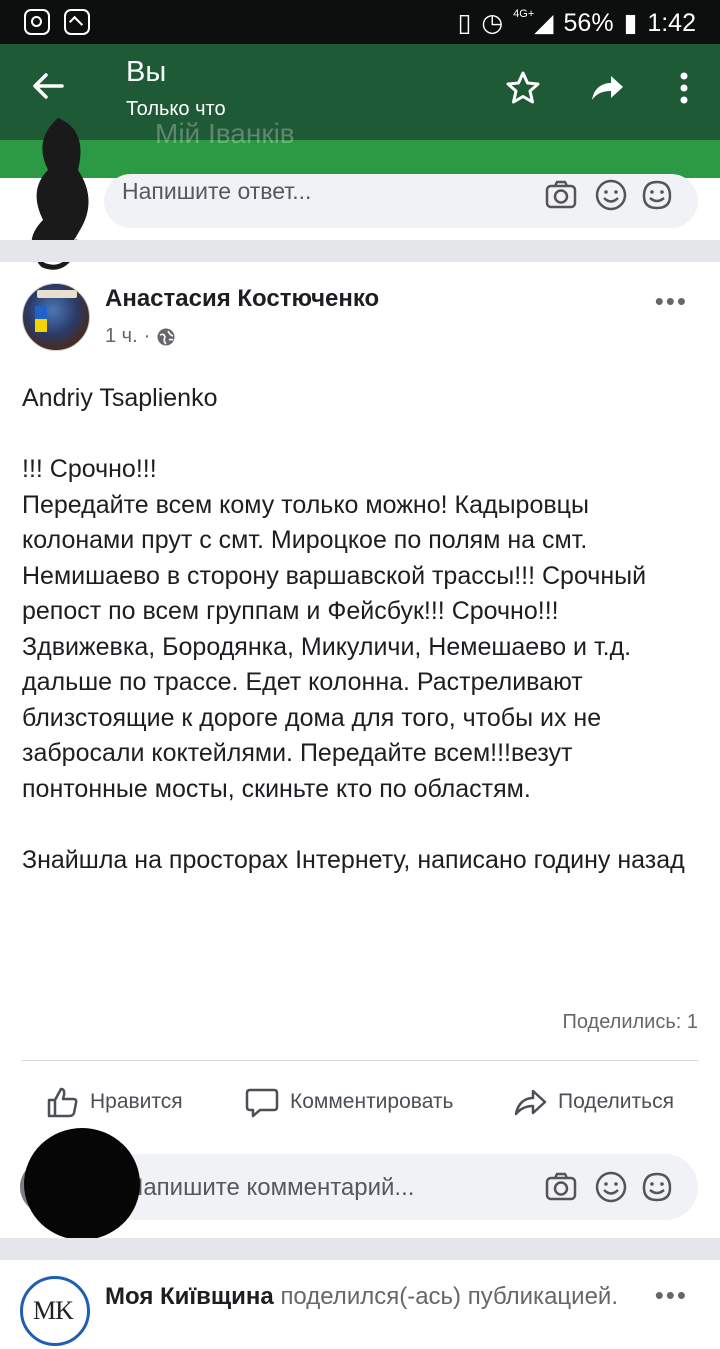 This screenshot has width=720, height=1349. What do you see at coordinates (588, 22) in the screenshot?
I see `battery-percent: 56%` at bounding box center [588, 22].